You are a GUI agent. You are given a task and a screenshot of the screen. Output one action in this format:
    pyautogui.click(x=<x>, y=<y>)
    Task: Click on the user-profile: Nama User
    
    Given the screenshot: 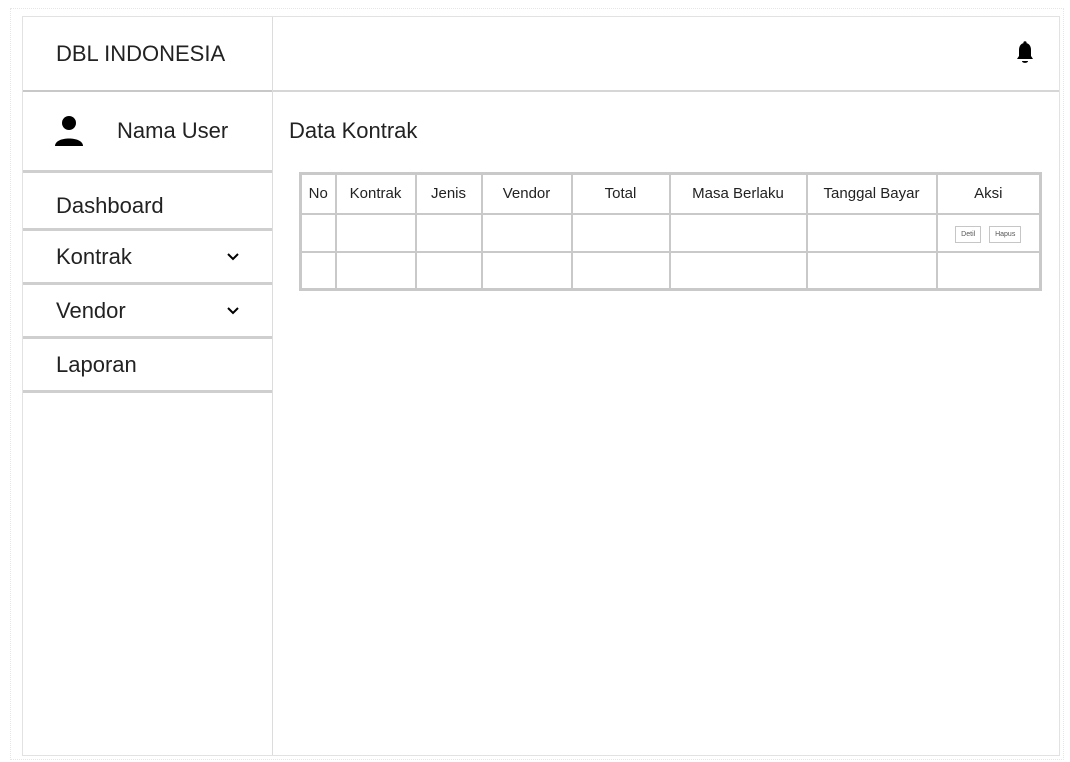 What is the action you would take?
    pyautogui.click(x=147, y=132)
    